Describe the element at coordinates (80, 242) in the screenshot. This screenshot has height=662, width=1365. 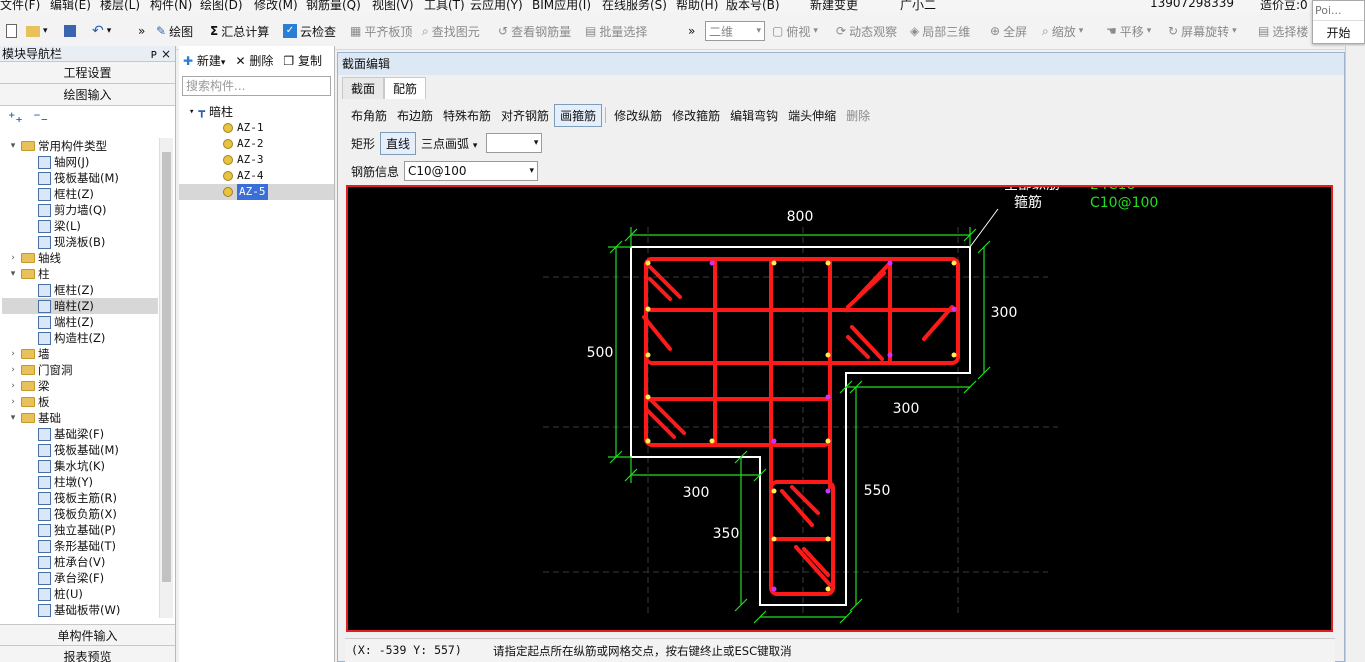
I see `tree-item: 现浇板(B)` at that location.